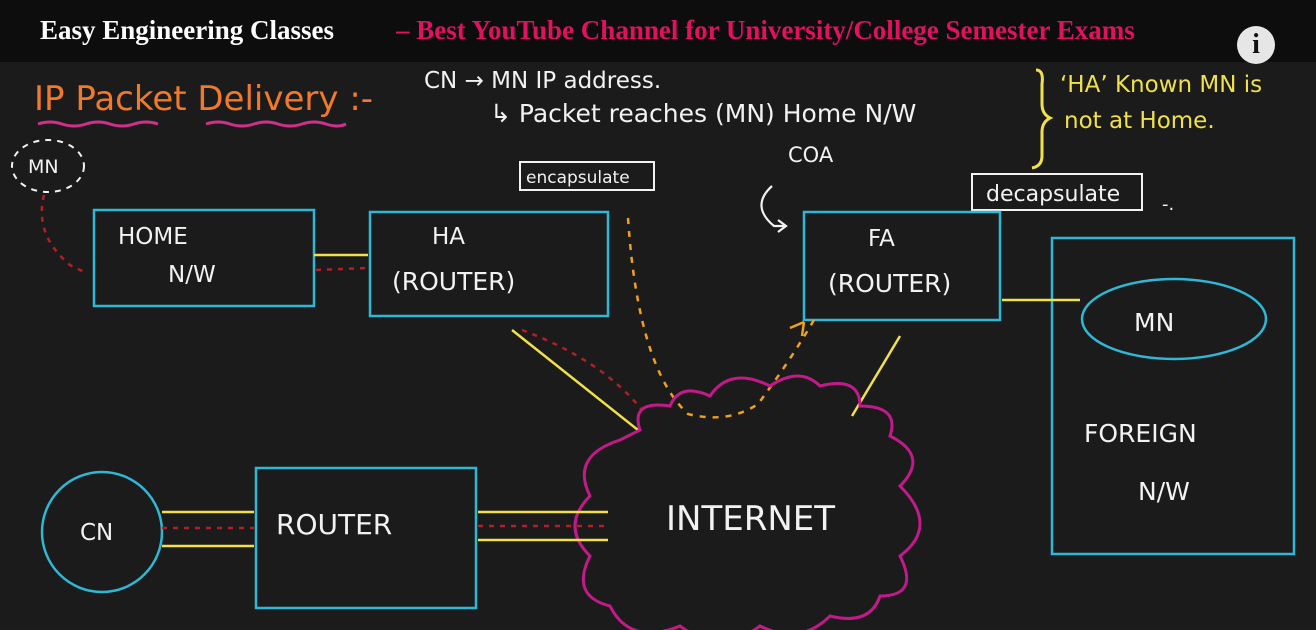  What do you see at coordinates (889, 283) in the screenshot?
I see `fa-label-2: (ROUTER)` at bounding box center [889, 283].